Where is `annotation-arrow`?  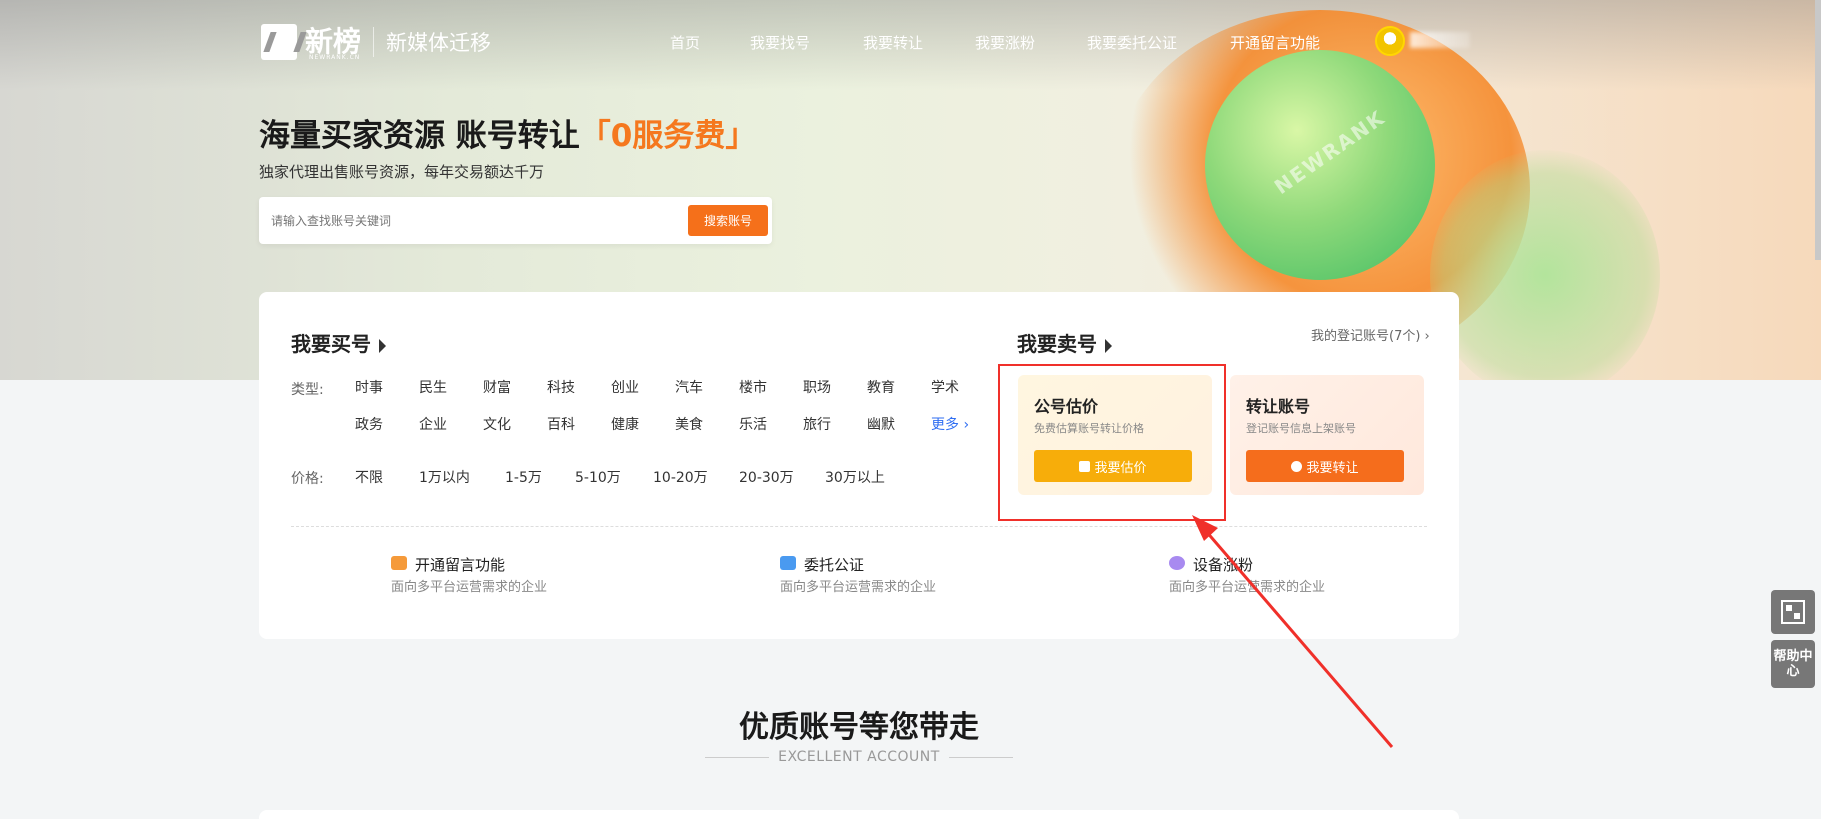
annotation-arrow is located at coordinates (1293, 631).